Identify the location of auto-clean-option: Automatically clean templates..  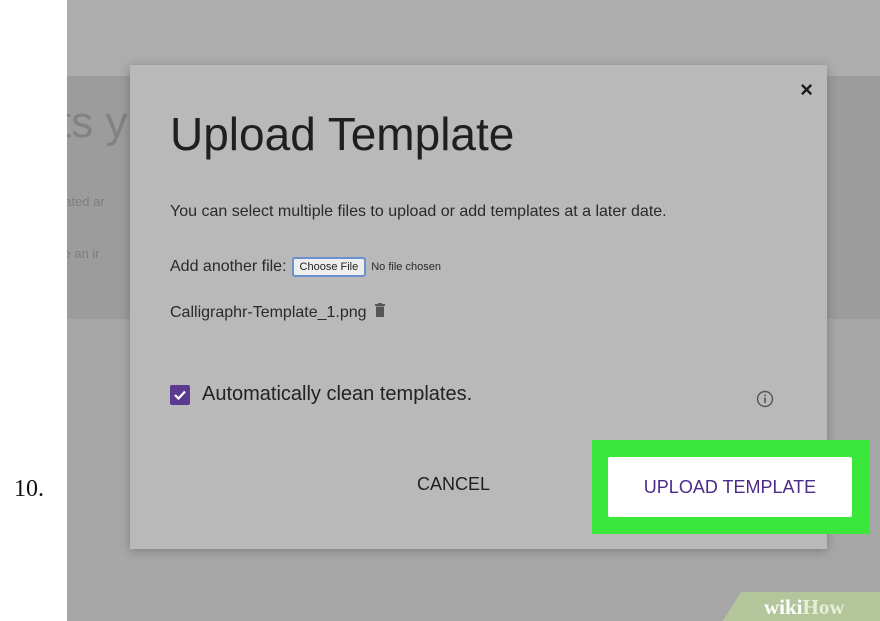
(321, 394).